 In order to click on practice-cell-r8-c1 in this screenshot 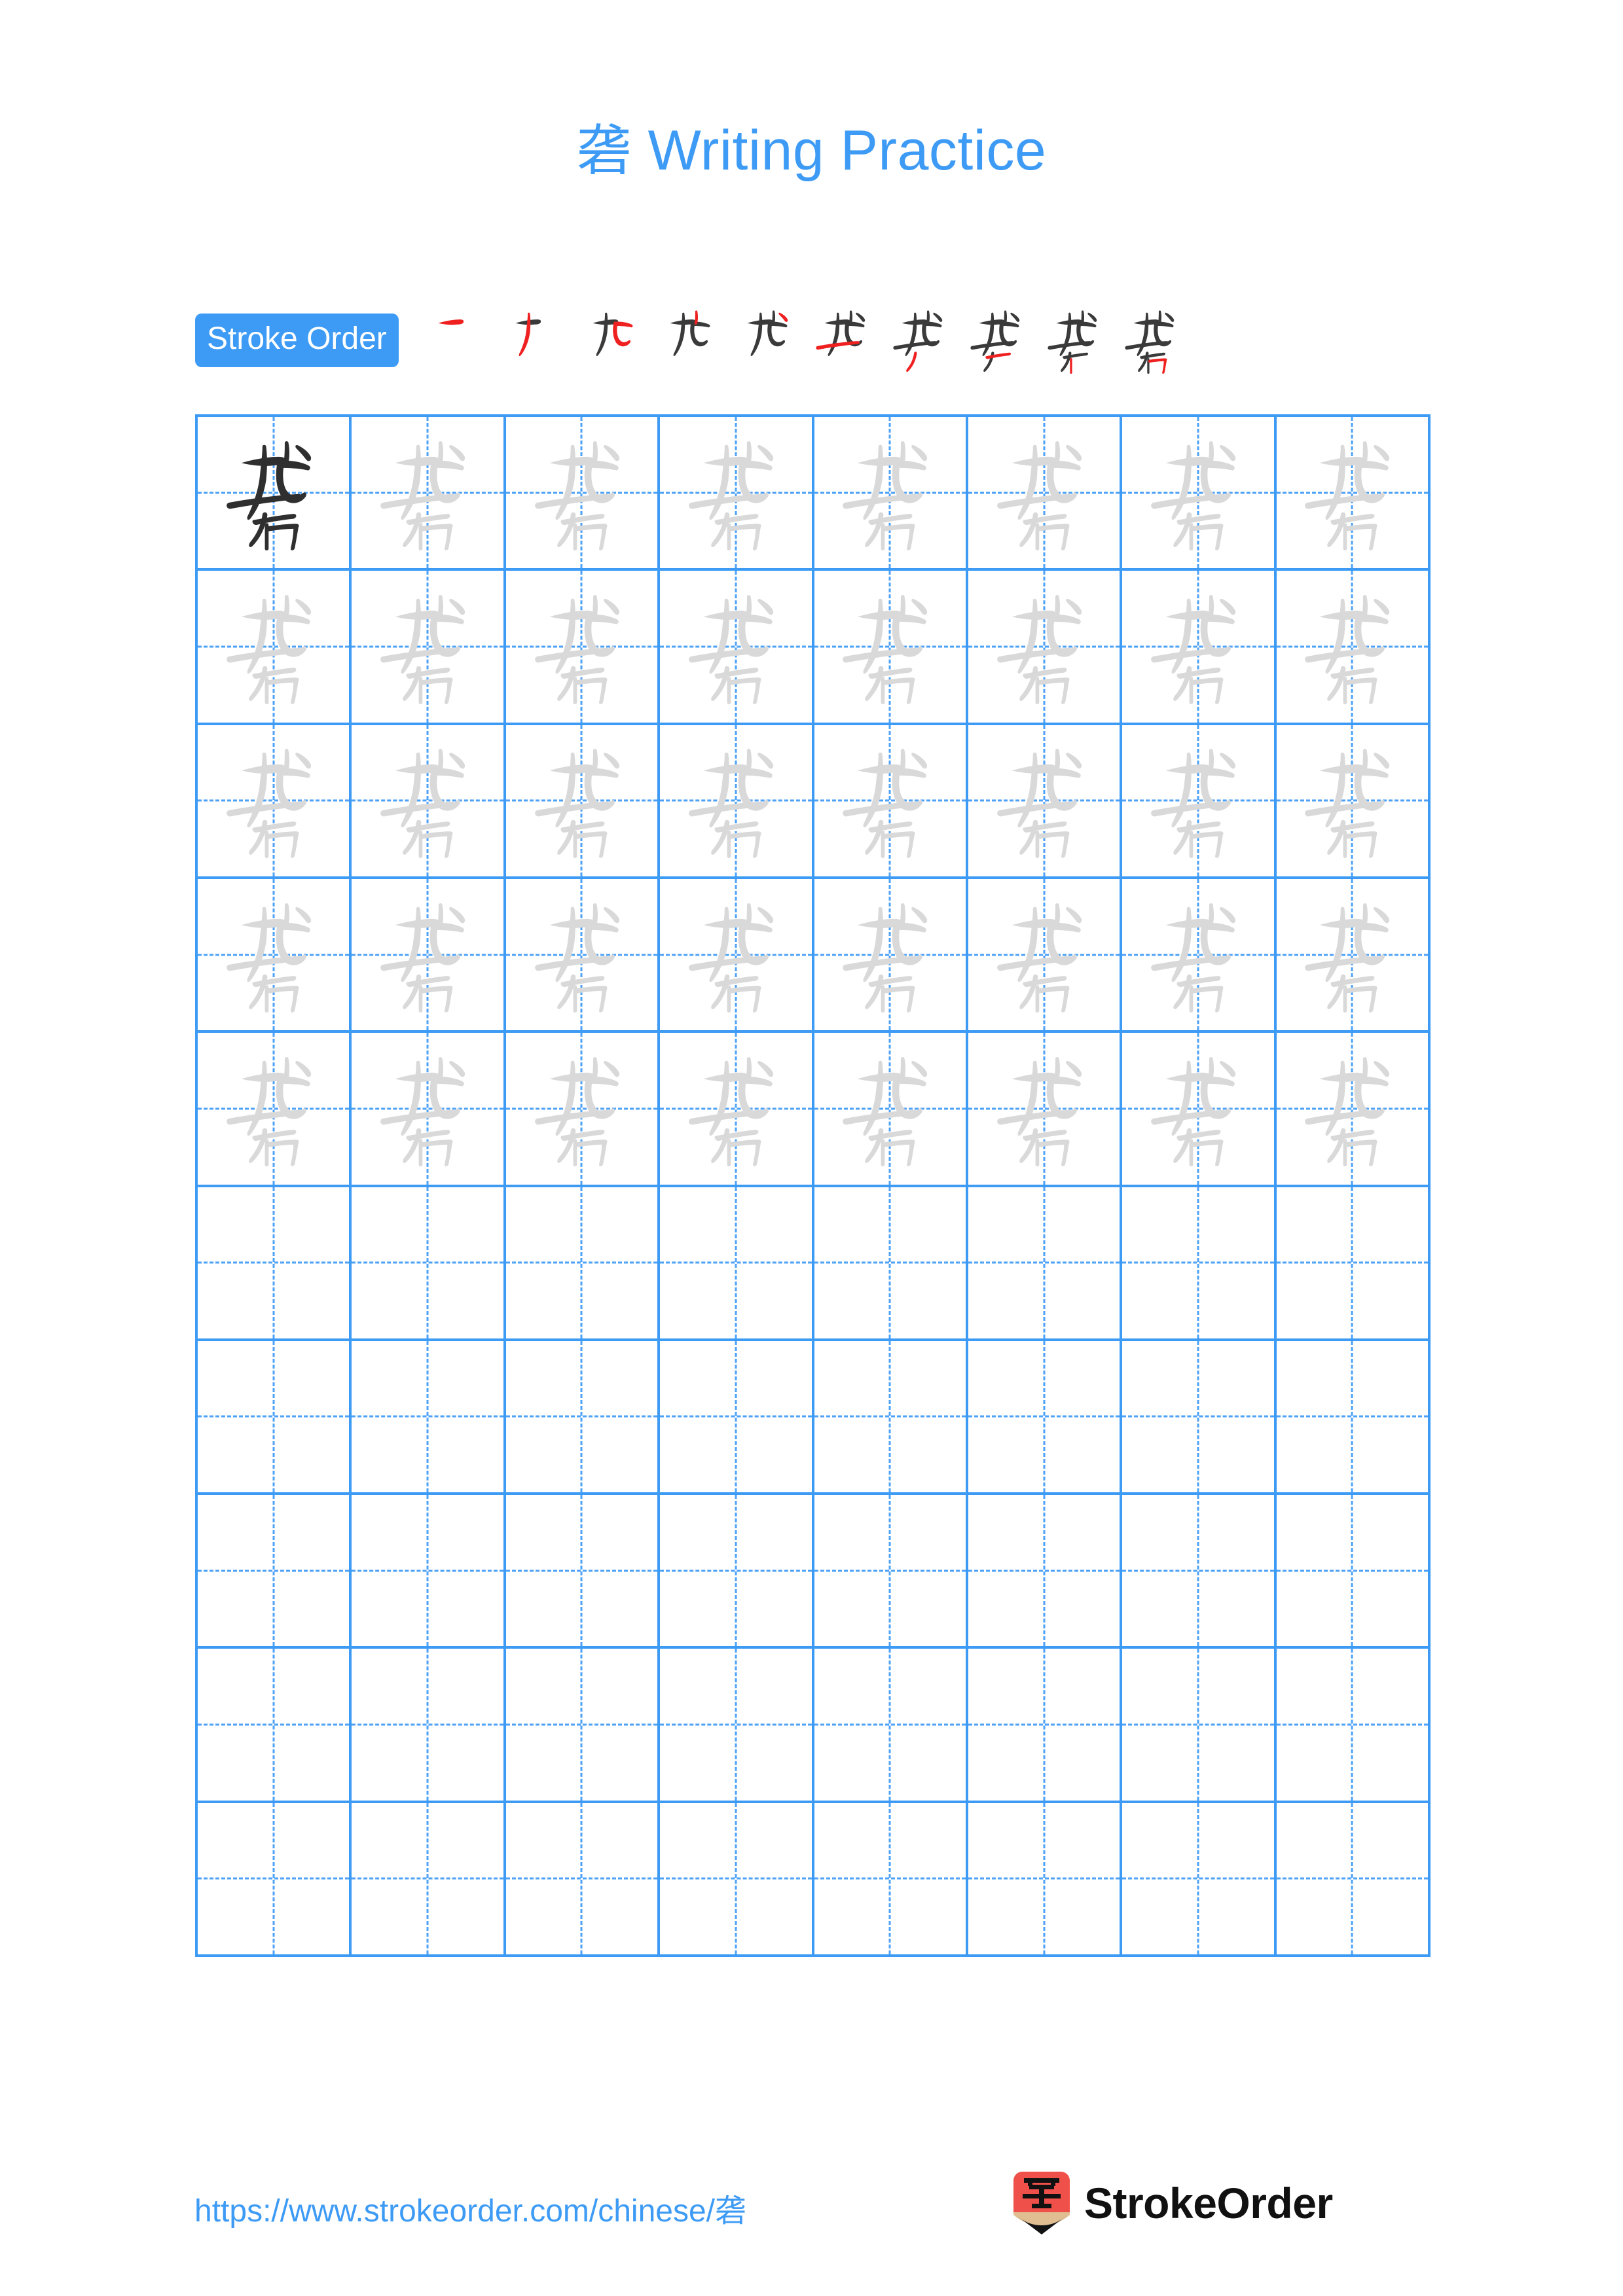, I will do `click(275, 1572)`.